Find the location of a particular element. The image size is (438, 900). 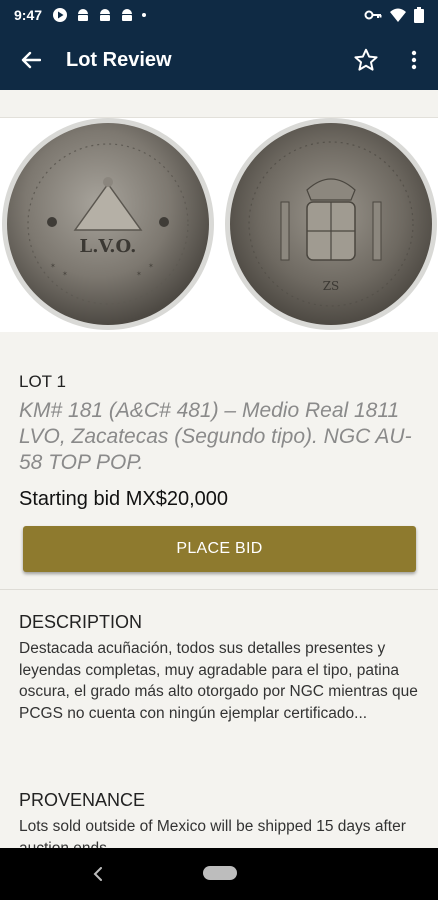

back-button is located at coordinates (31, 60).